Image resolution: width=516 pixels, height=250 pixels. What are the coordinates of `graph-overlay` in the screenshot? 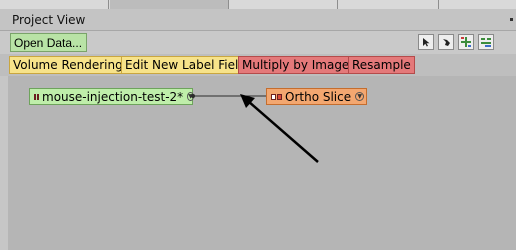 It's located at (255, 128).